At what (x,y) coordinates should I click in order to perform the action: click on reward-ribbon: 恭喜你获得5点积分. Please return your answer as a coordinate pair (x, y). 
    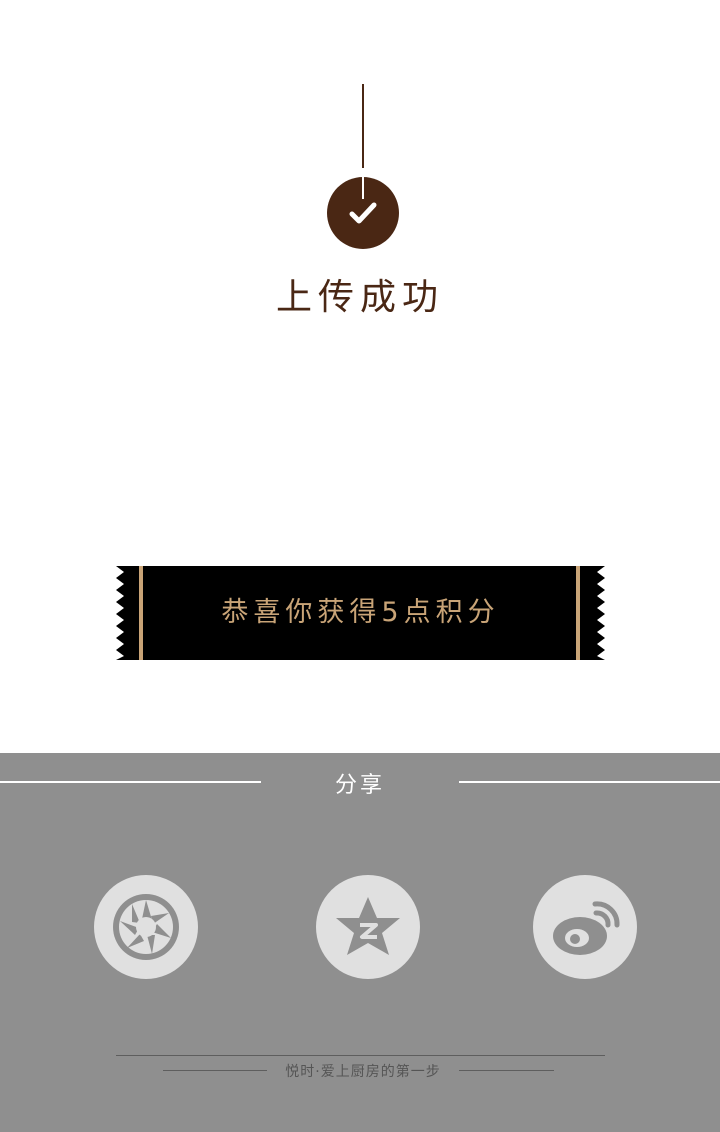
    Looking at the image, I should click on (360, 613).